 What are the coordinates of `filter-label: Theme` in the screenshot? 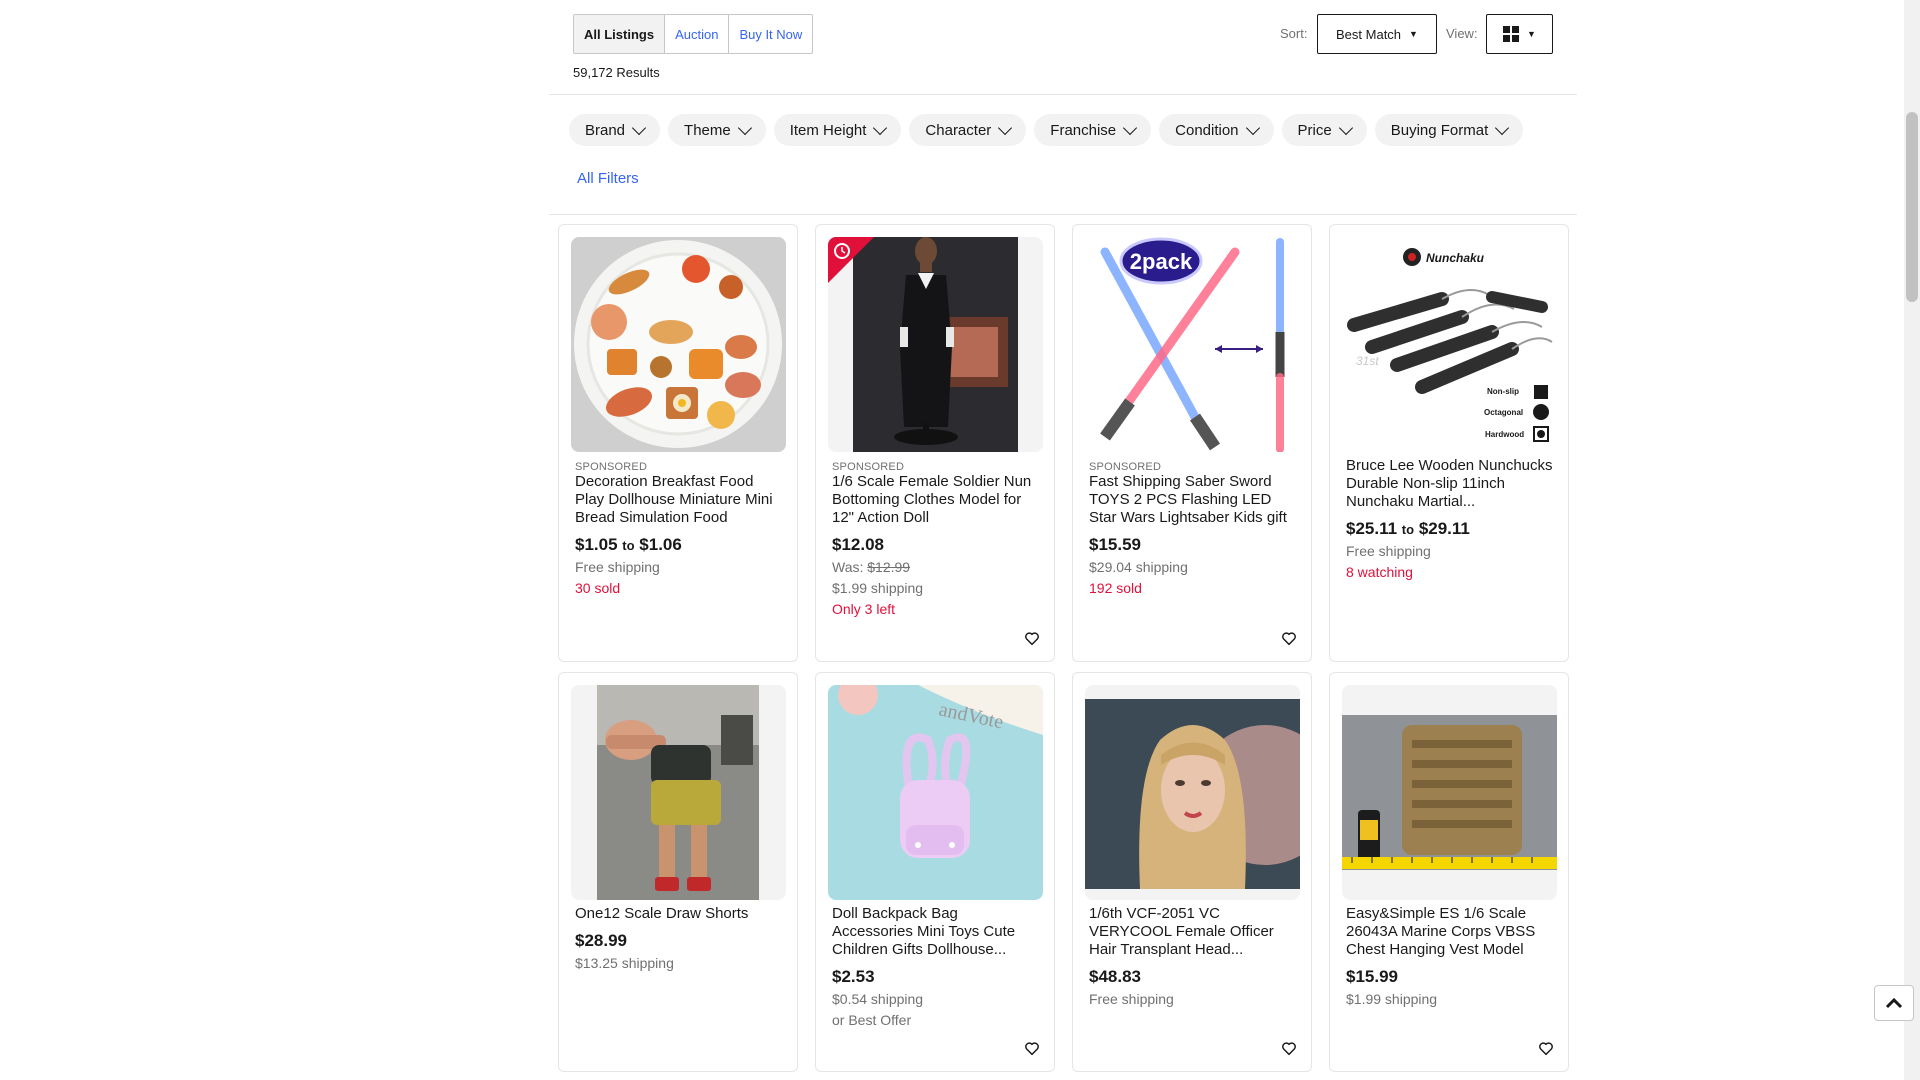 It's located at (707, 130).